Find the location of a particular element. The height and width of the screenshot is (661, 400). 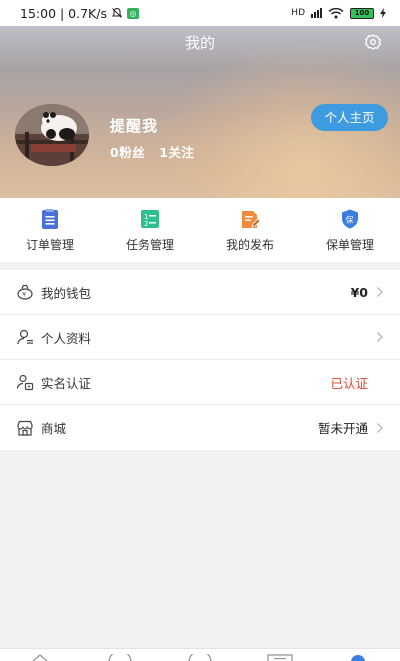

discover-tab-icon is located at coordinates (120, 657).